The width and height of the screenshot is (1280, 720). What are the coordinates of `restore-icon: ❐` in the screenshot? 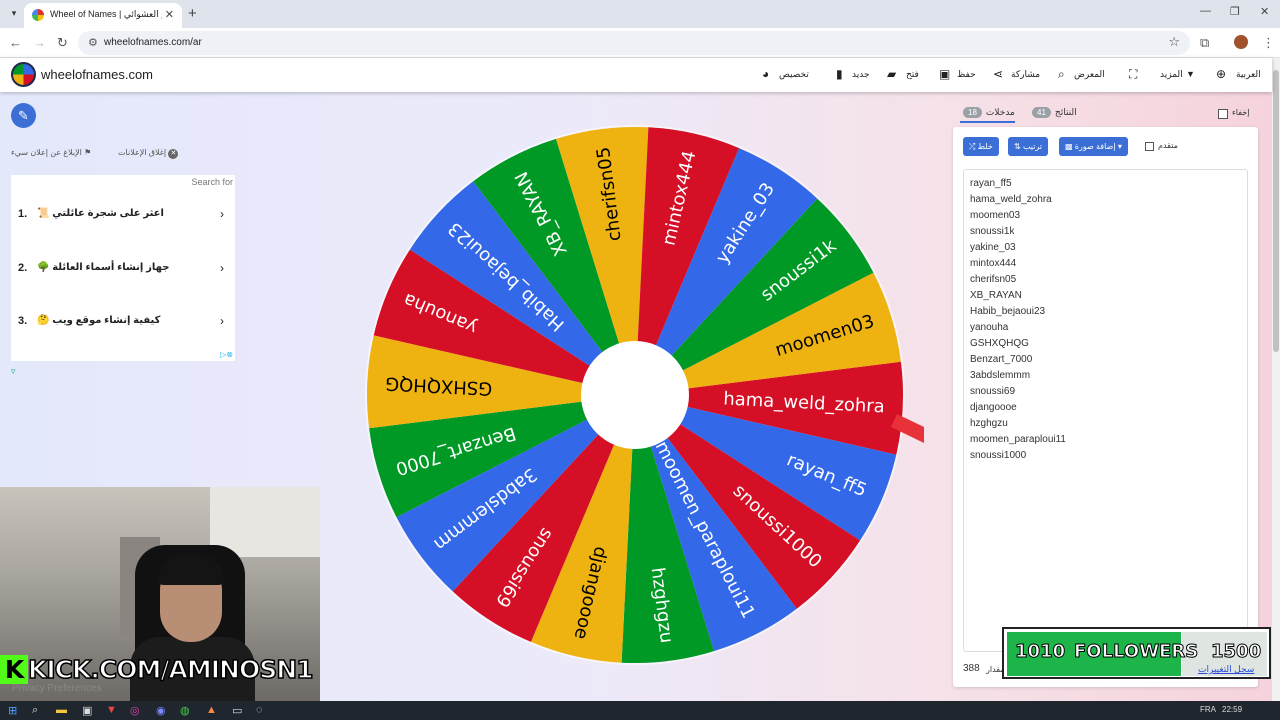 It's located at (1235, 11).